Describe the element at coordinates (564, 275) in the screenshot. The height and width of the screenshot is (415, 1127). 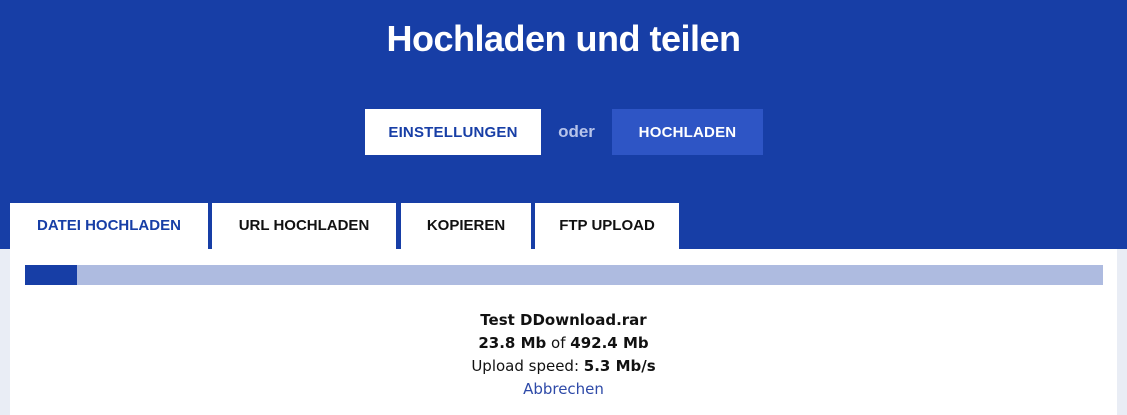
I see `upload-progress-bar` at that location.